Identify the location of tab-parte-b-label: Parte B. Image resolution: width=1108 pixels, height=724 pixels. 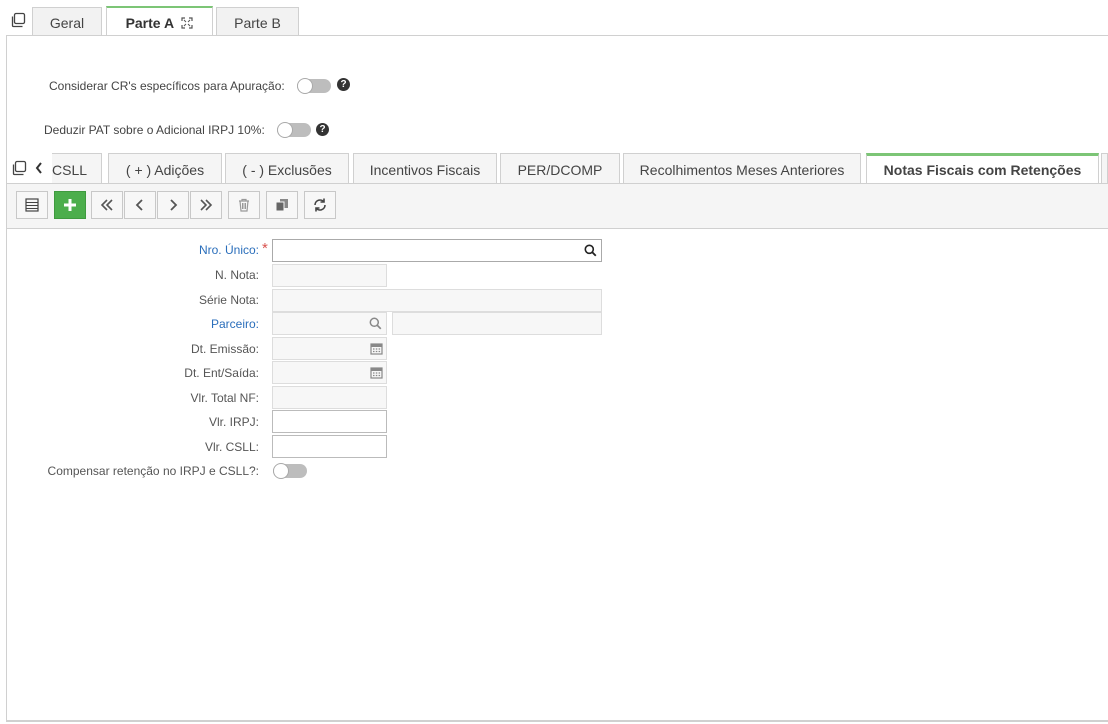
(257, 23).